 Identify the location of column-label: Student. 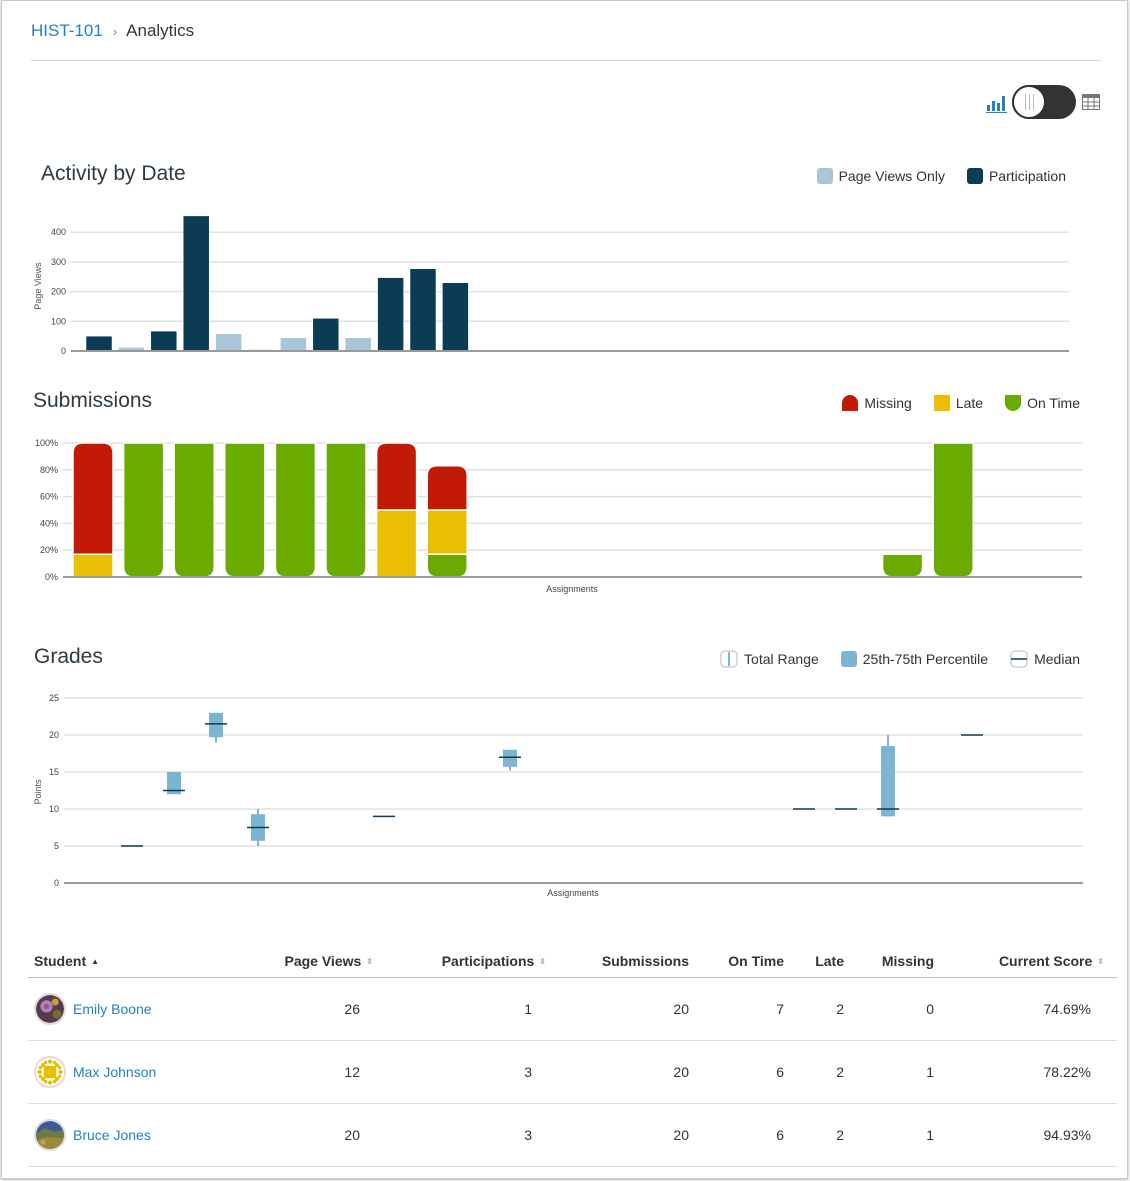
(60, 961).